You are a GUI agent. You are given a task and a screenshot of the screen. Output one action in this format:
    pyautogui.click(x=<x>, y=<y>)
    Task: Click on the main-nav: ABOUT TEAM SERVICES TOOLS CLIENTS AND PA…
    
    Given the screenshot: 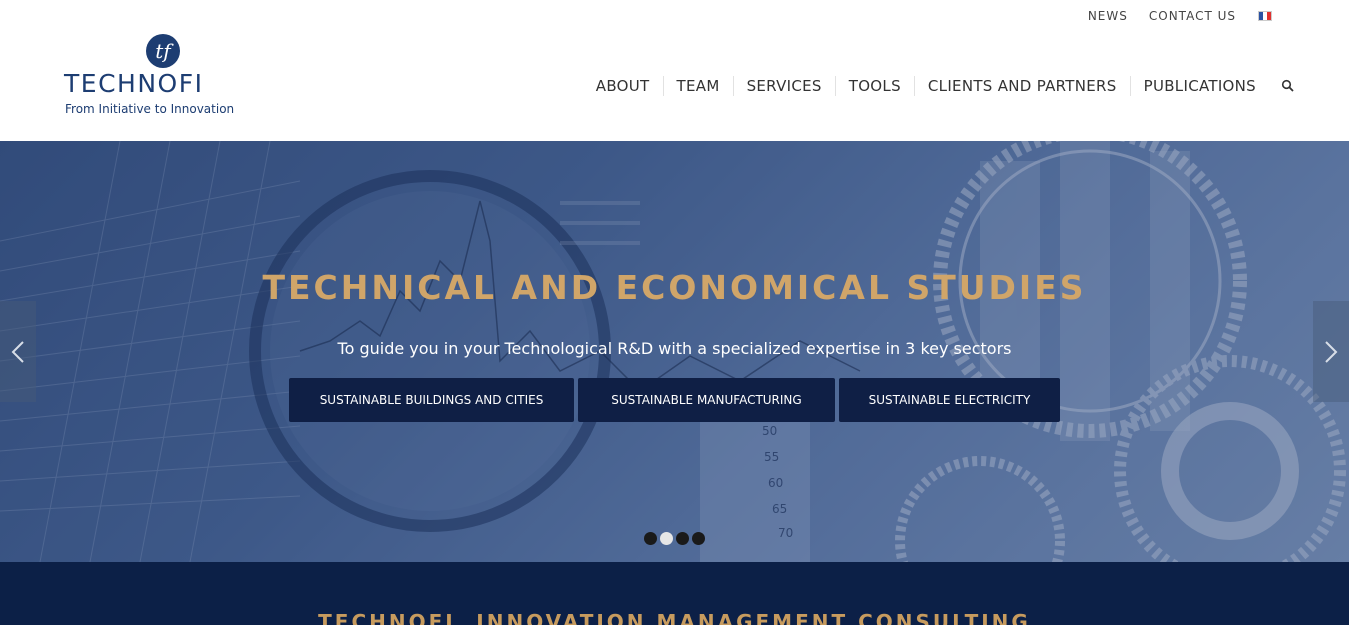 What is the action you would take?
    pyautogui.click(x=939, y=86)
    